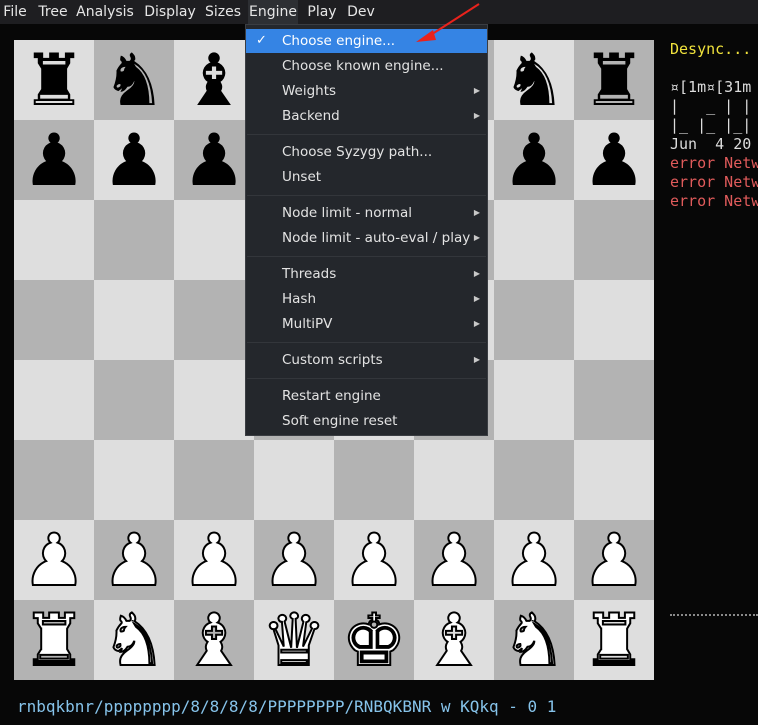 Image resolution: width=758 pixels, height=725 pixels. I want to click on square-b7: ♟, so click(134, 160).